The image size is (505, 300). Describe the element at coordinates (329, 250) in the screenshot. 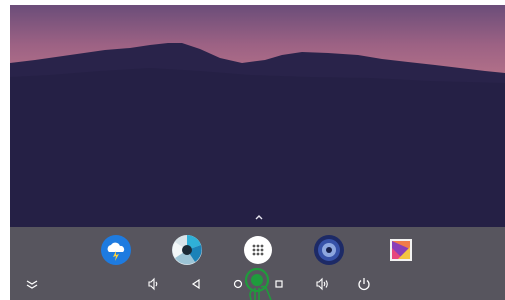

I see `music-app-icon` at that location.